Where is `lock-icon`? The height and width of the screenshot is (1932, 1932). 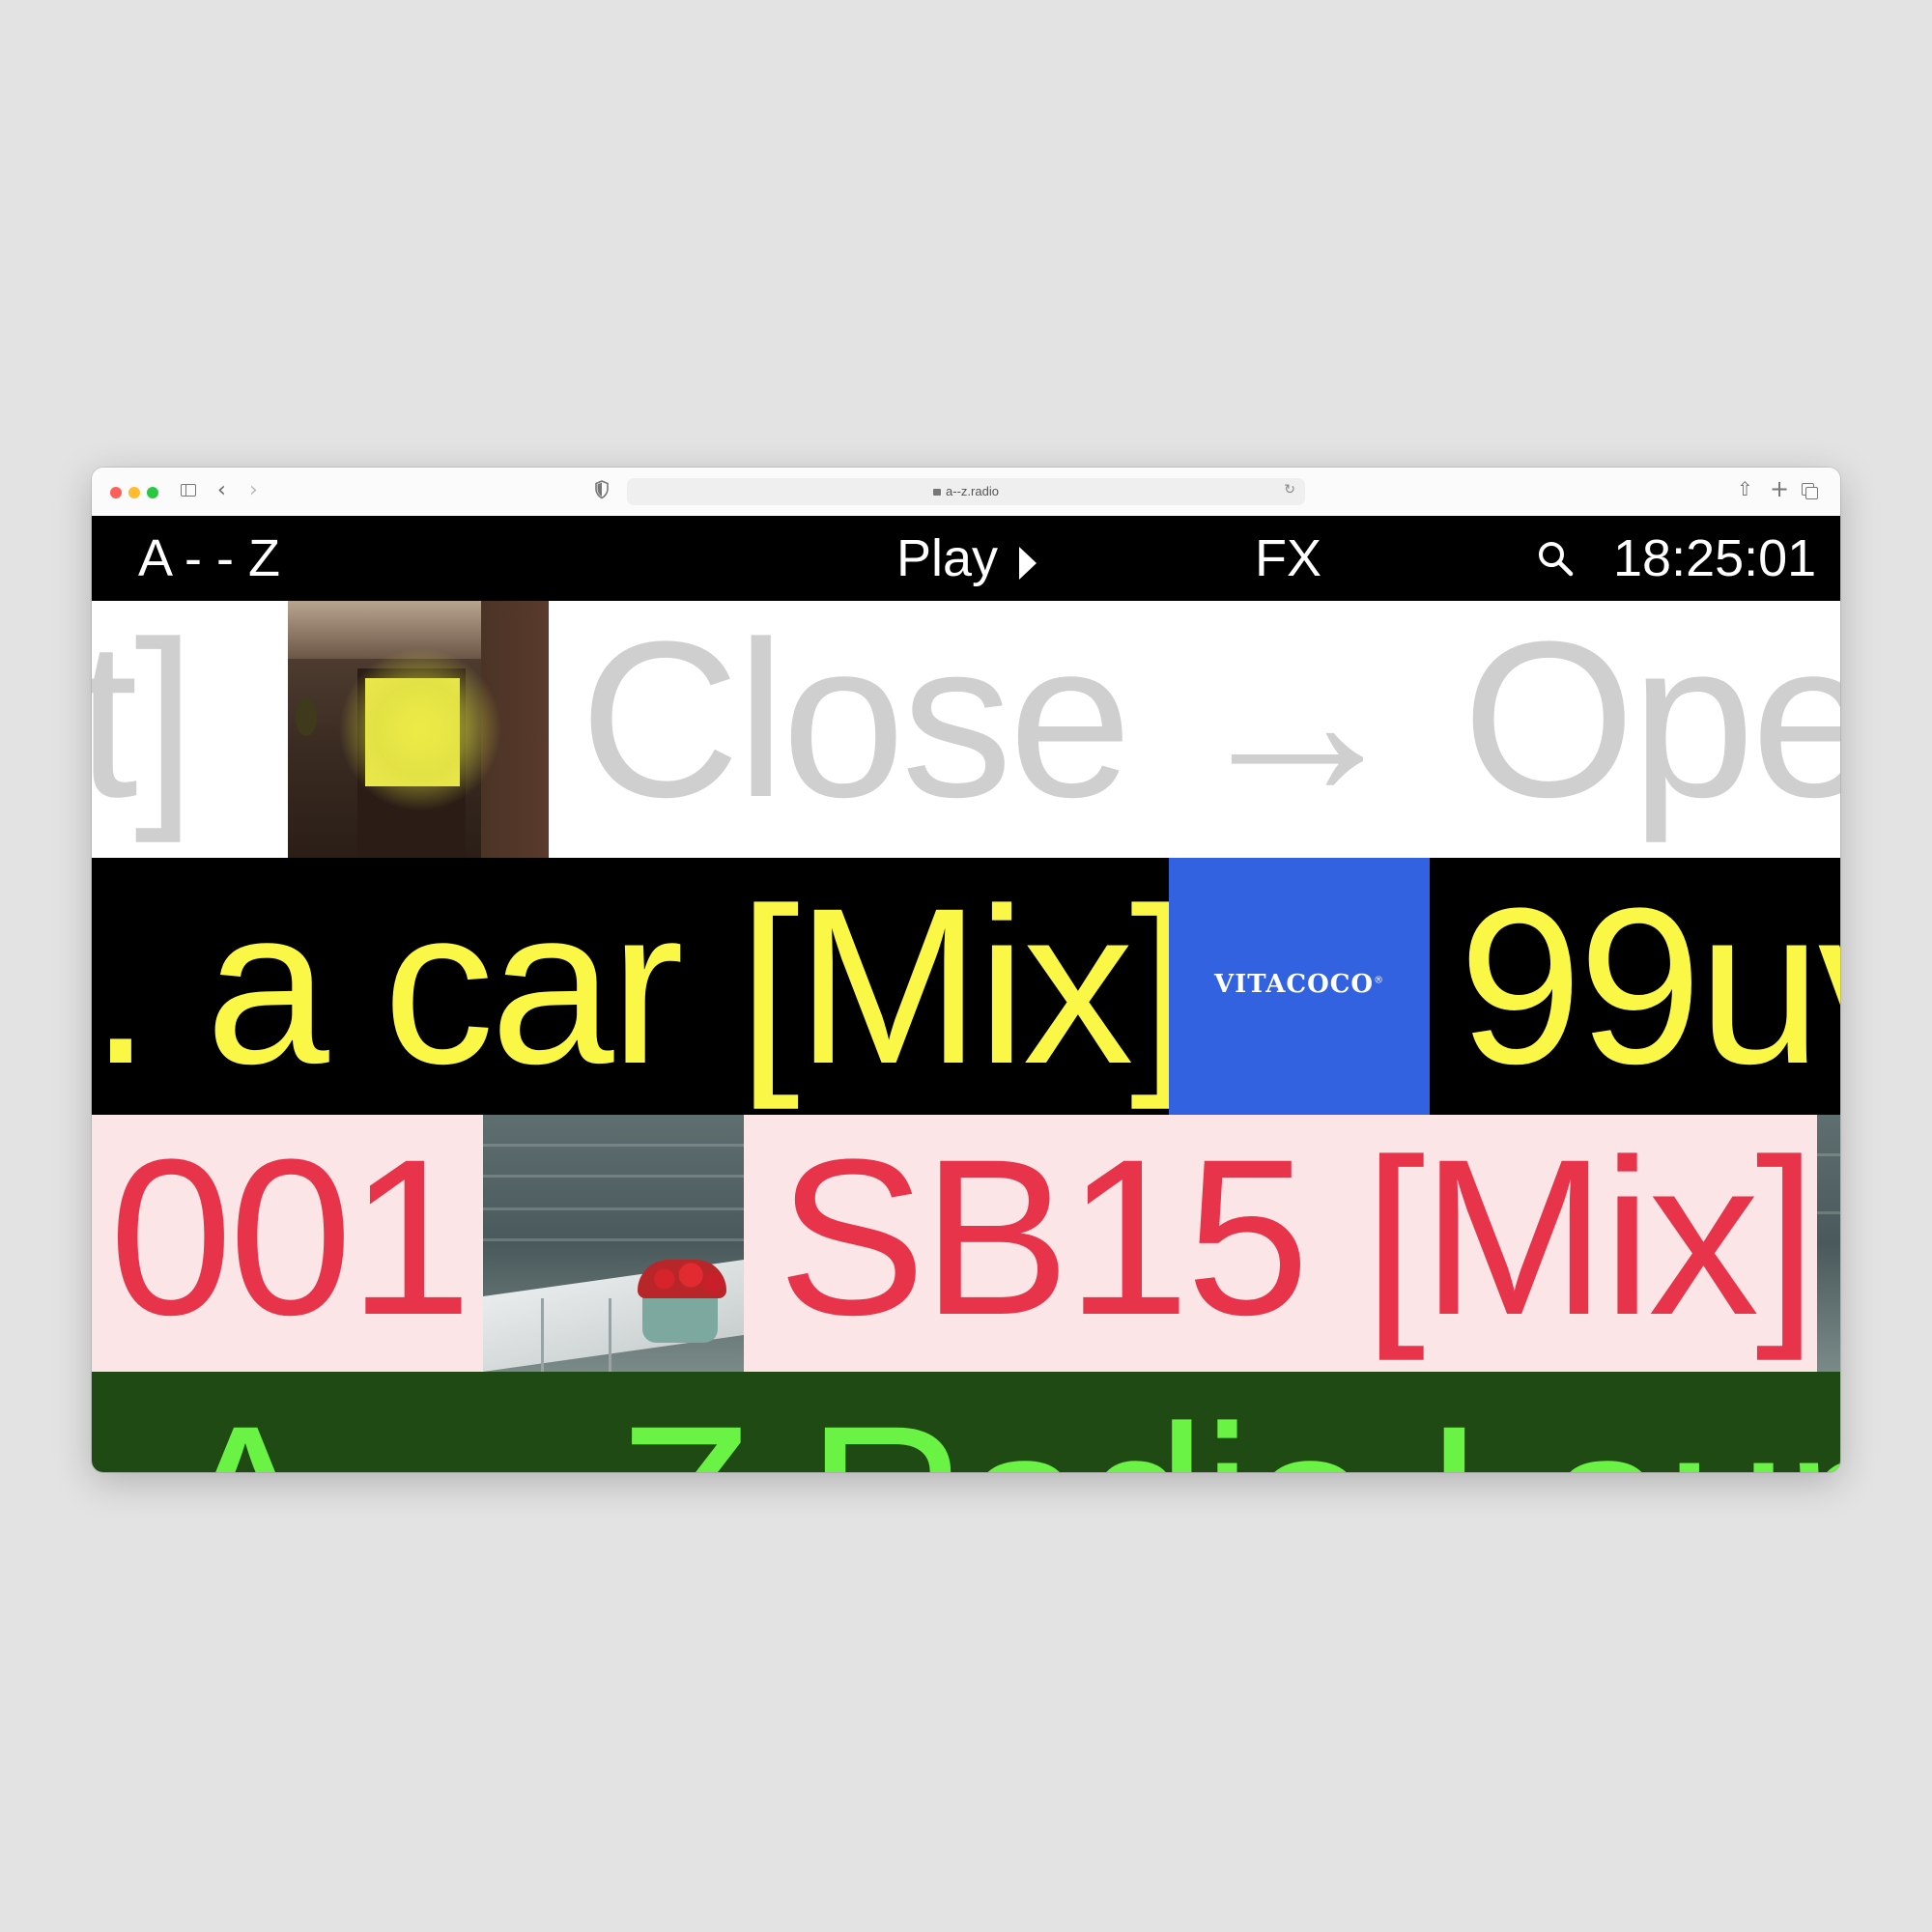
lock-icon is located at coordinates (937, 492).